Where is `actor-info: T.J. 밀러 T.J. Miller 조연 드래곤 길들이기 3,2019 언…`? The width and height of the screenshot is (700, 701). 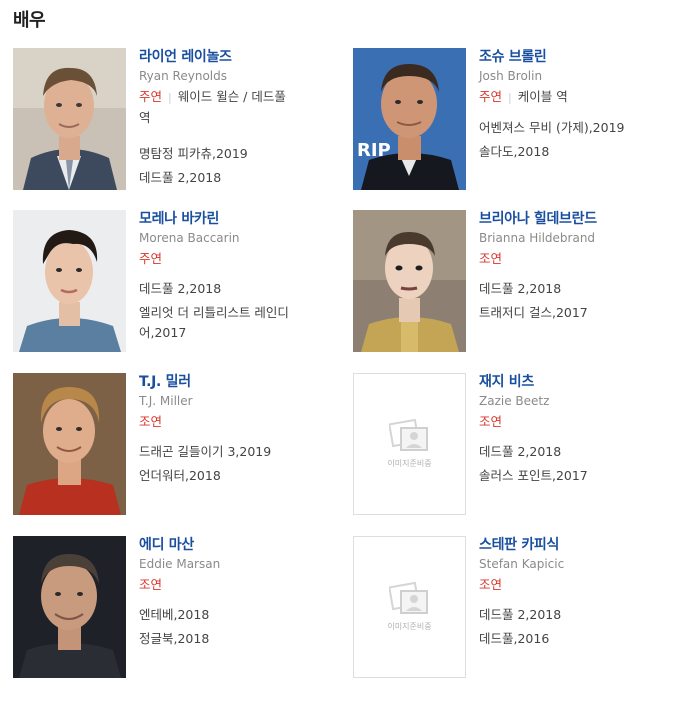 actor-info: T.J. 밀러 T.J. Miller 조연 드래곤 길들이기 3,2019 언… is located at coordinates (239, 430).